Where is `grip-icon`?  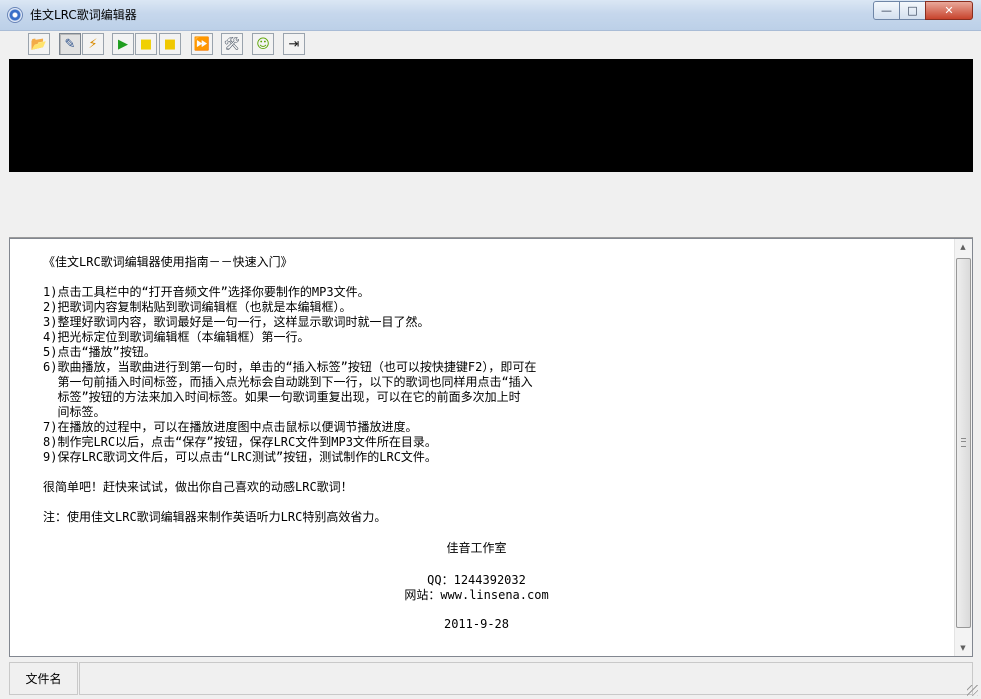 grip-icon is located at coordinates (963, 442).